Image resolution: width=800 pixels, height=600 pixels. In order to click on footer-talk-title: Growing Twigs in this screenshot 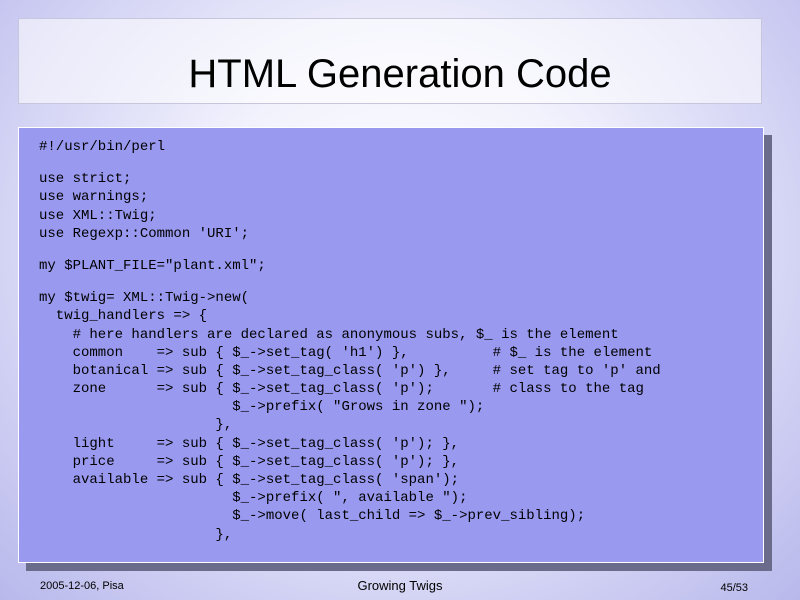, I will do `click(400, 585)`.